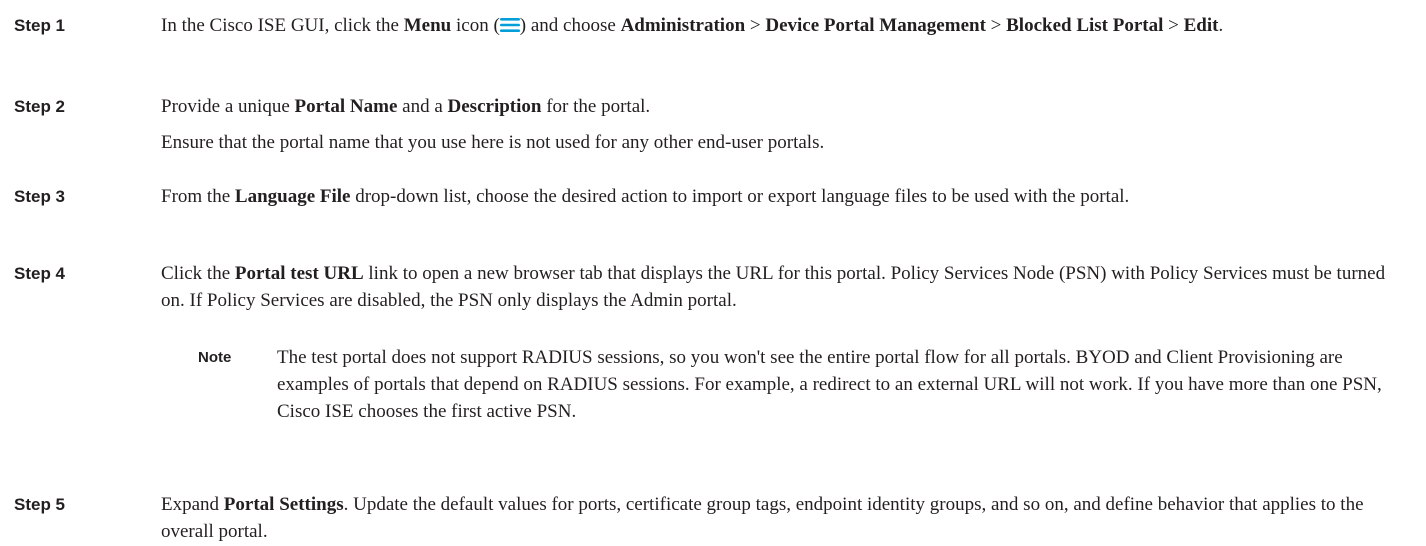  Describe the element at coordinates (282, 25) in the screenshot. I see `text-run: In the Cisco ISE GUI, click the` at that location.